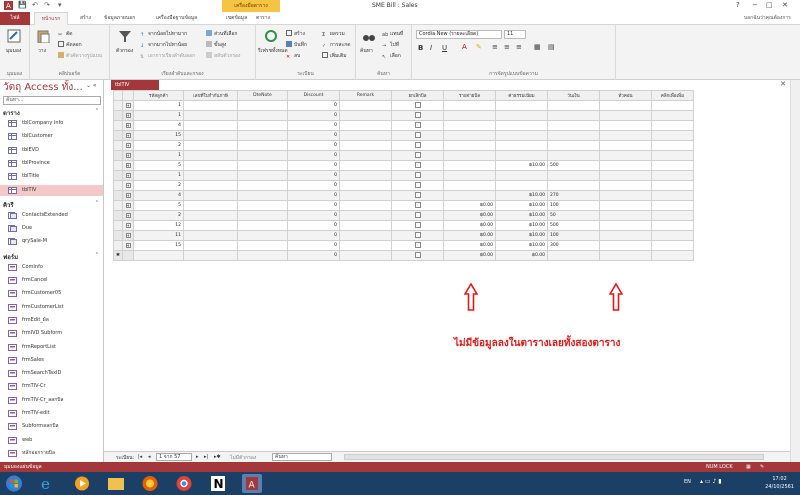 The image size is (800, 495). Describe the element at coordinates (206, 457) in the screenshot. I see `last-record-icon: ▸|` at that location.